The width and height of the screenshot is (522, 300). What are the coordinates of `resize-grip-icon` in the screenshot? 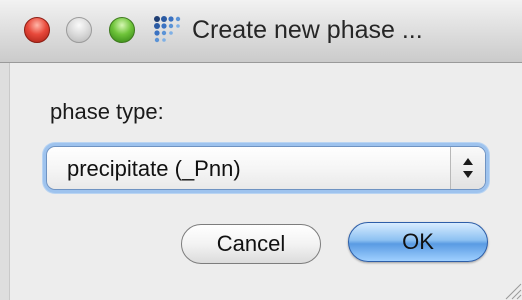 It's located at (511, 289).